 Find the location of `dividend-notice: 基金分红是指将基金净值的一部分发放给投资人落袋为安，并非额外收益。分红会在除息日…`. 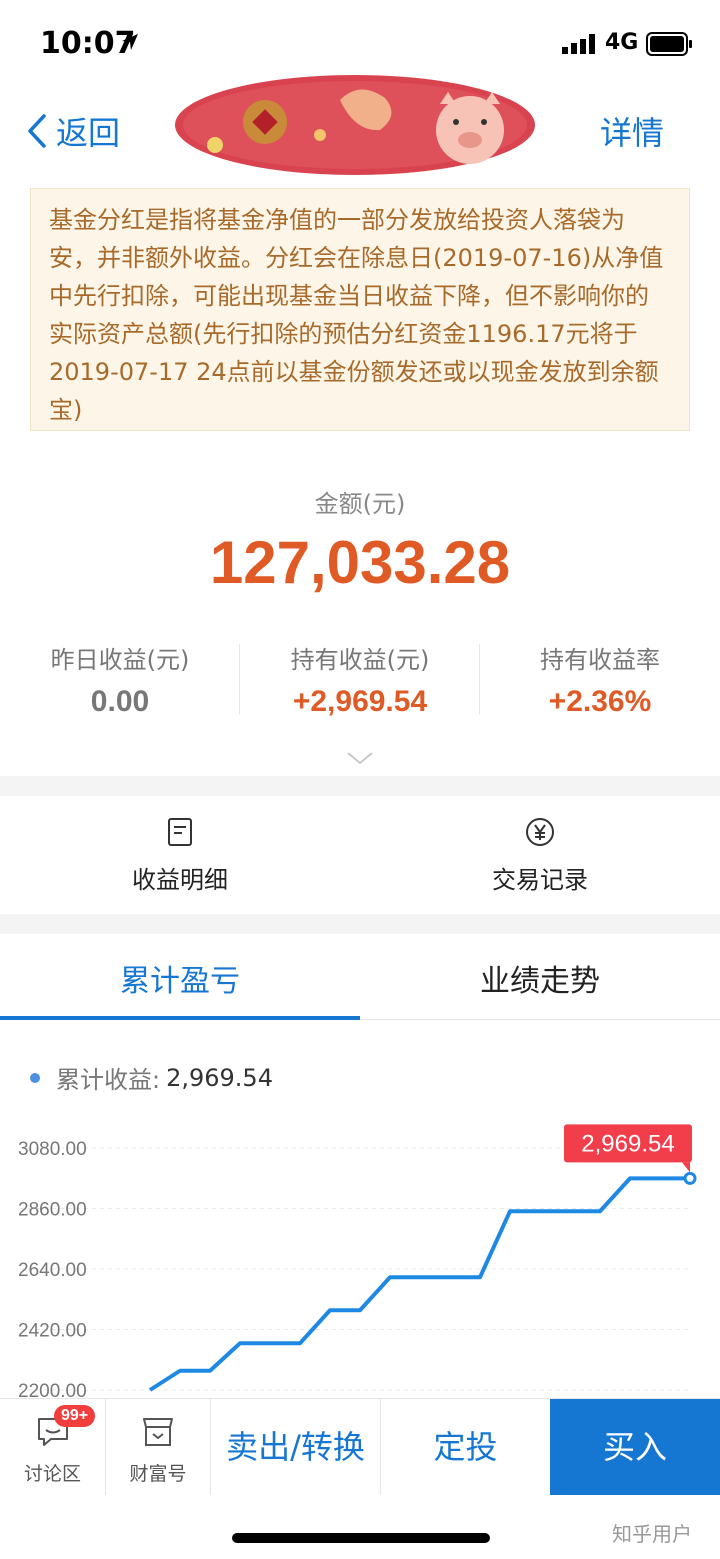

dividend-notice: 基金分红是指将基金净值的一部分发放给投资人落袋为安，并非额外收益。分红会在除息日… is located at coordinates (360, 309).